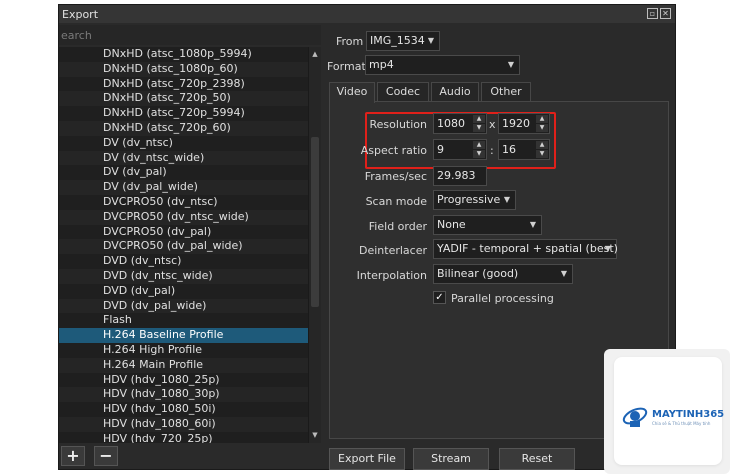  I want to click on deinterlacer-select: YADIF - temporal + spatial (best) ▼, so click(525, 249).